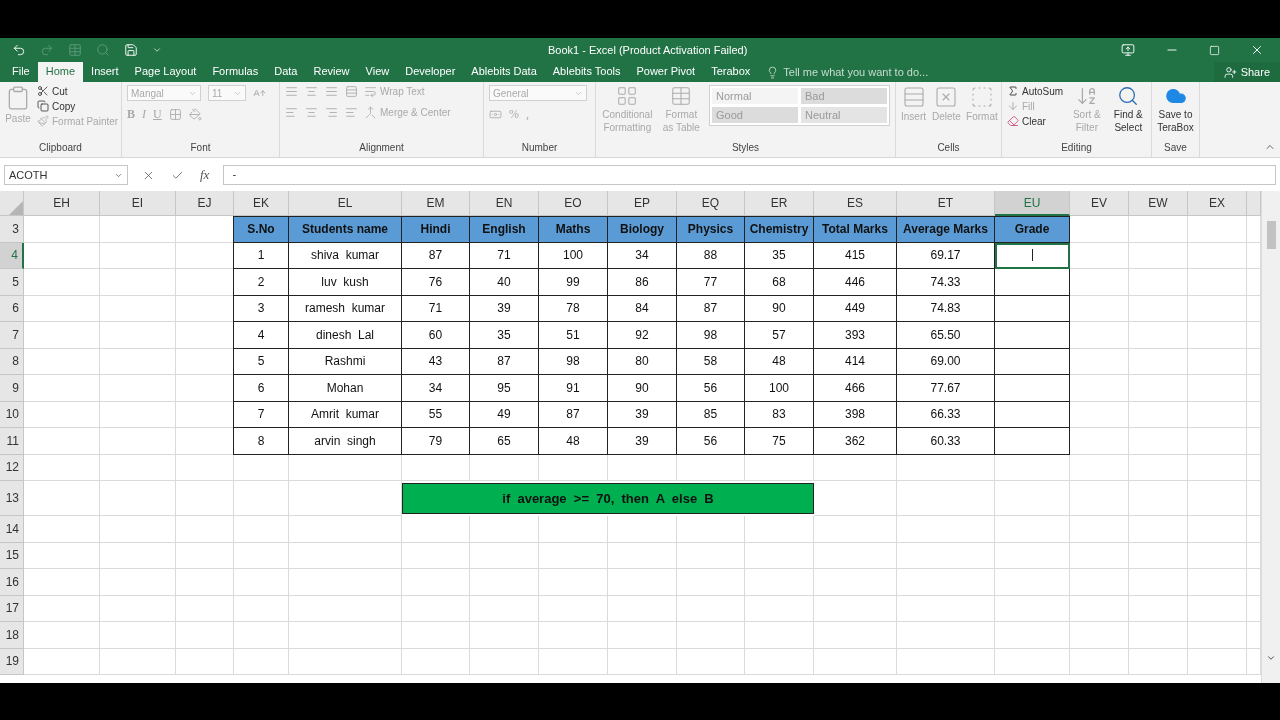 This screenshot has height=720, width=1280. What do you see at coordinates (12, 308) in the screenshot?
I see `row-header: 6` at bounding box center [12, 308].